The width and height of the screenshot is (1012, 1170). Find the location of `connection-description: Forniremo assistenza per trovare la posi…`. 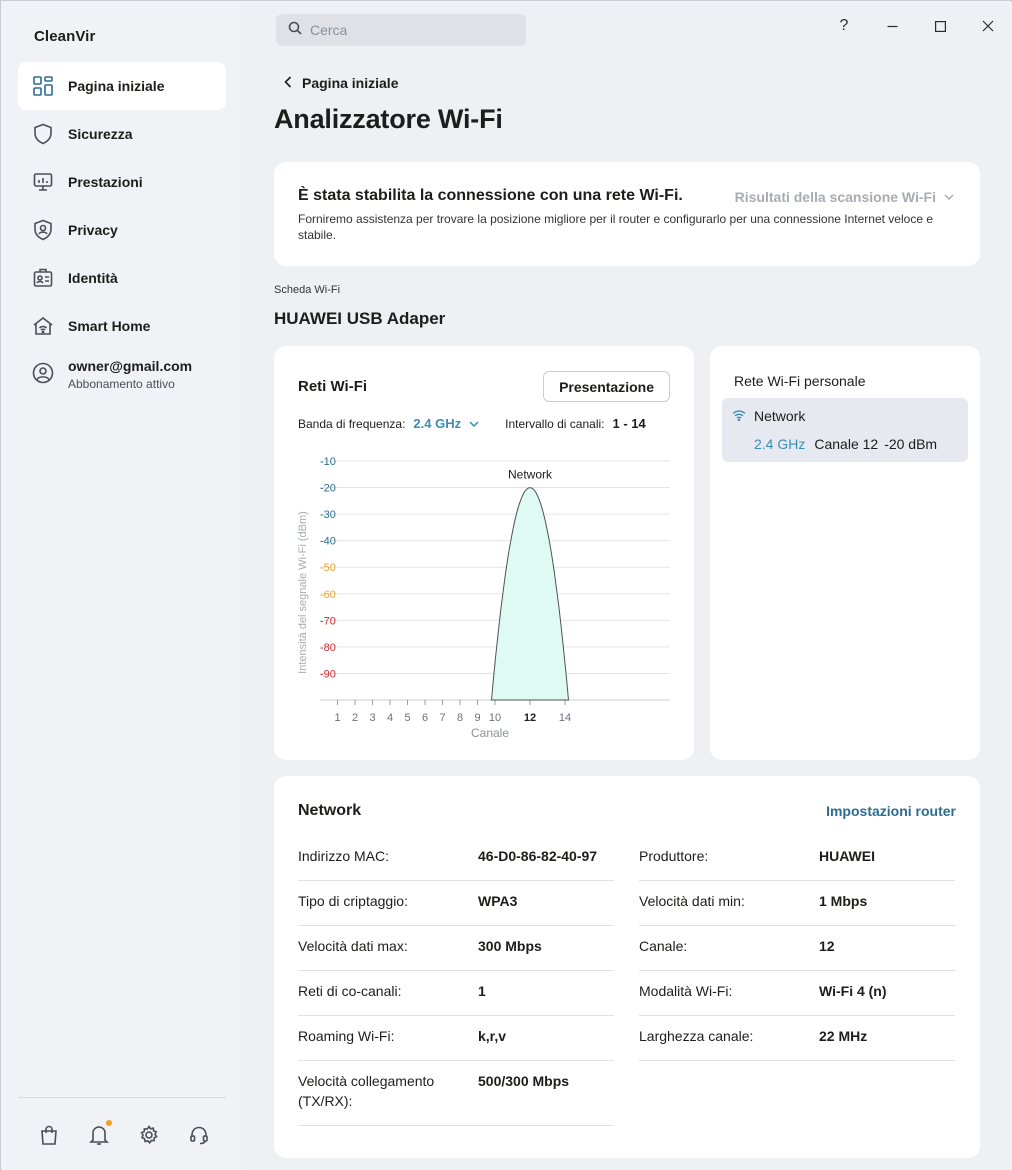

connection-description: Forniremo assistenza per trovare la posi… is located at coordinates (615, 227).